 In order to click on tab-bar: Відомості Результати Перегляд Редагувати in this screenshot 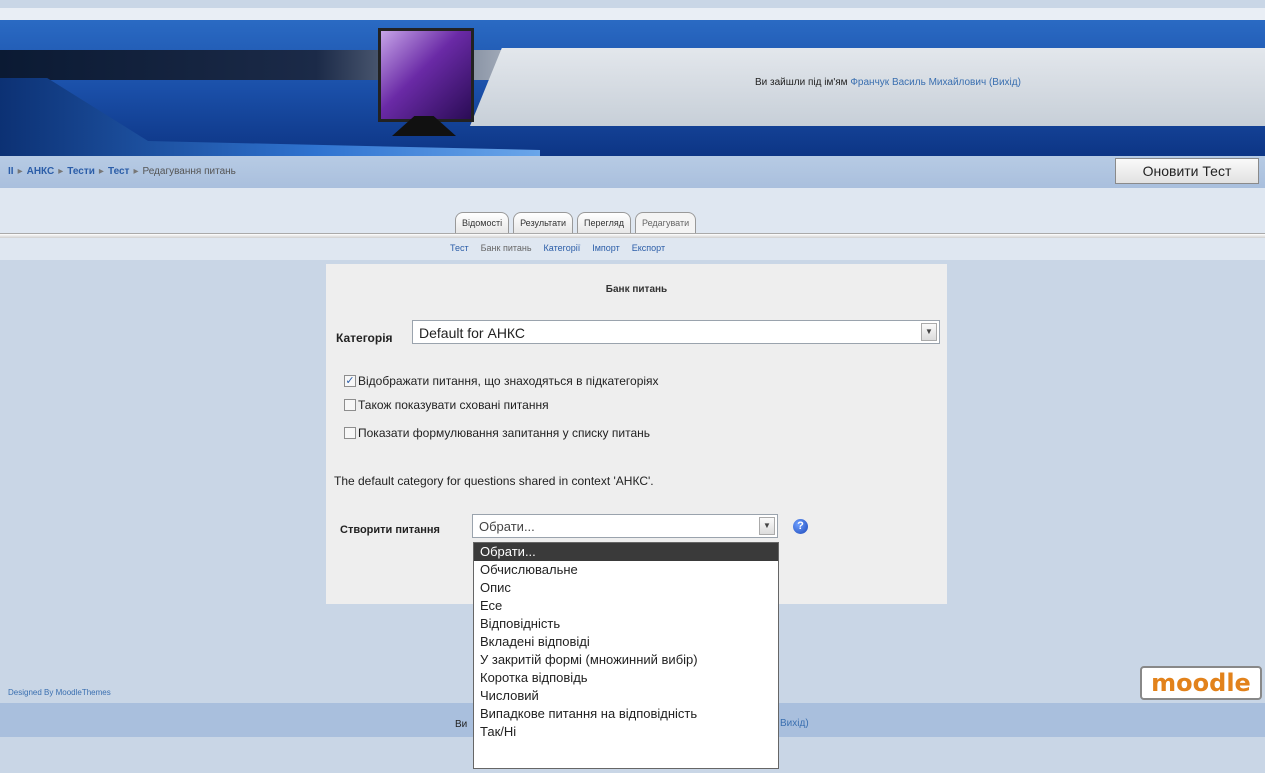, I will do `click(576, 223)`.